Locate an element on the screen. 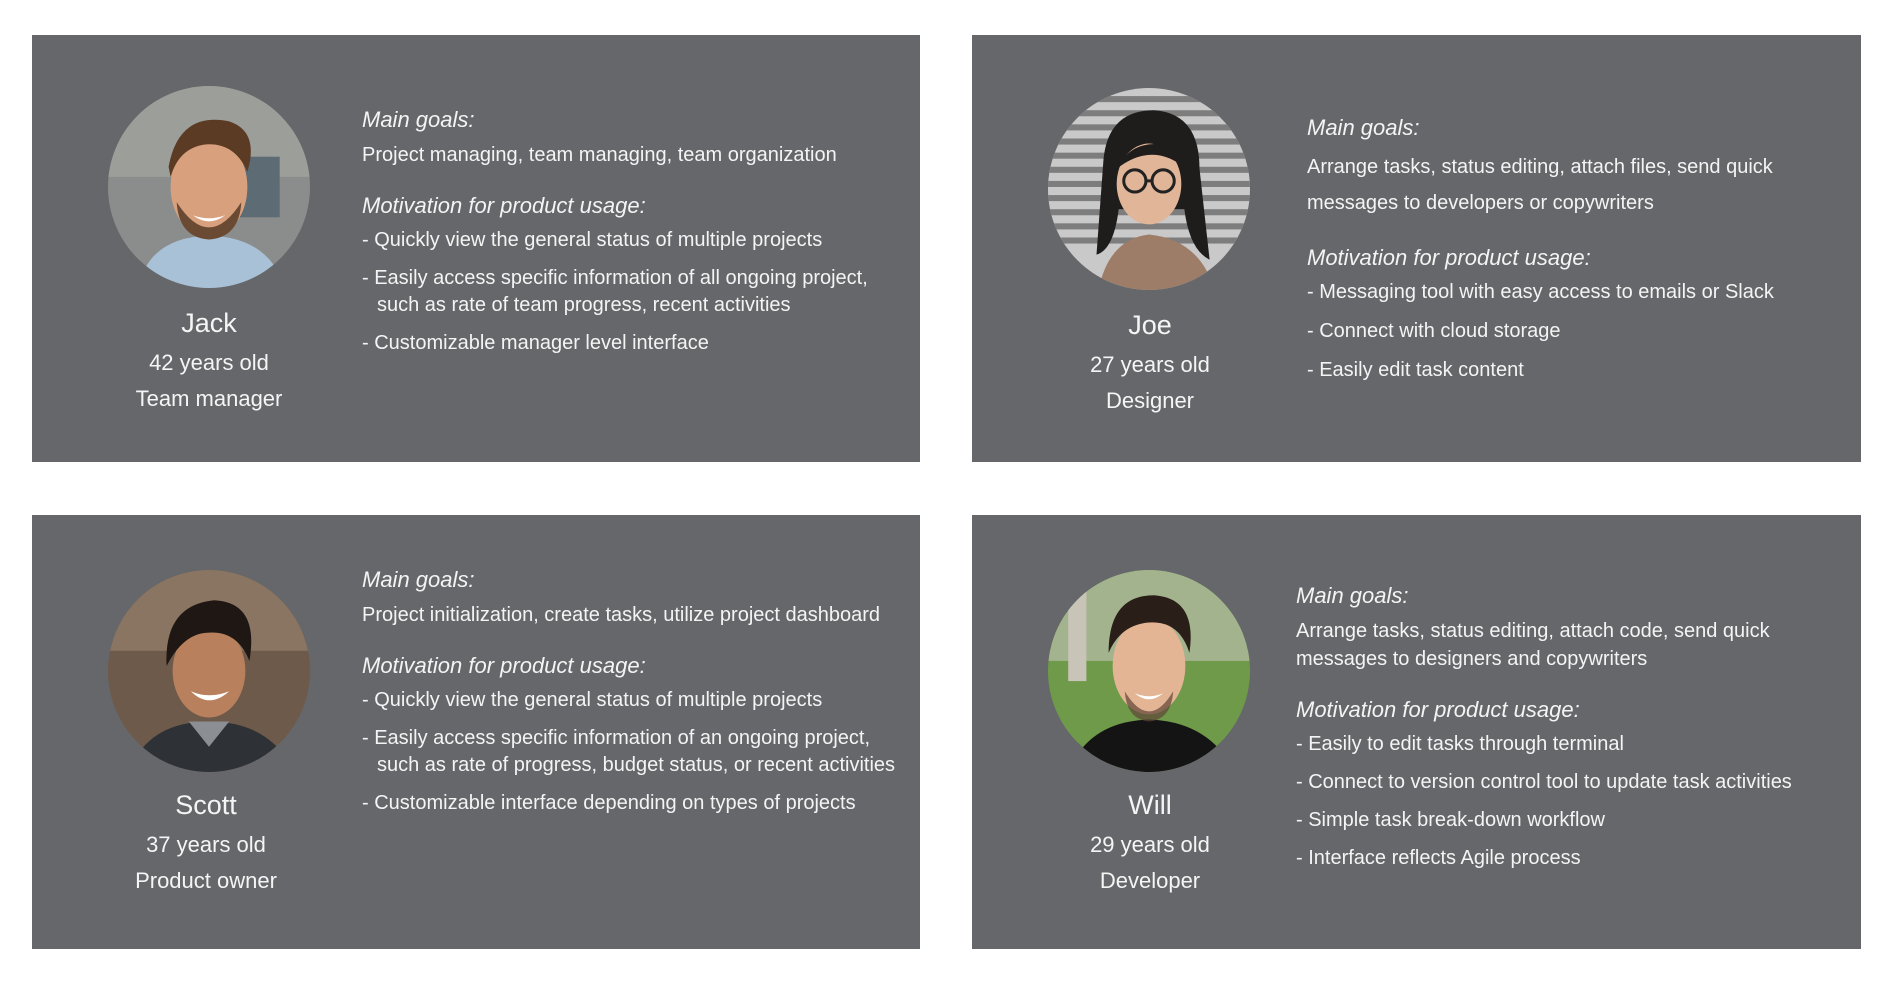 The image size is (1879, 983). avatar-photo-will is located at coordinates (1149, 671).